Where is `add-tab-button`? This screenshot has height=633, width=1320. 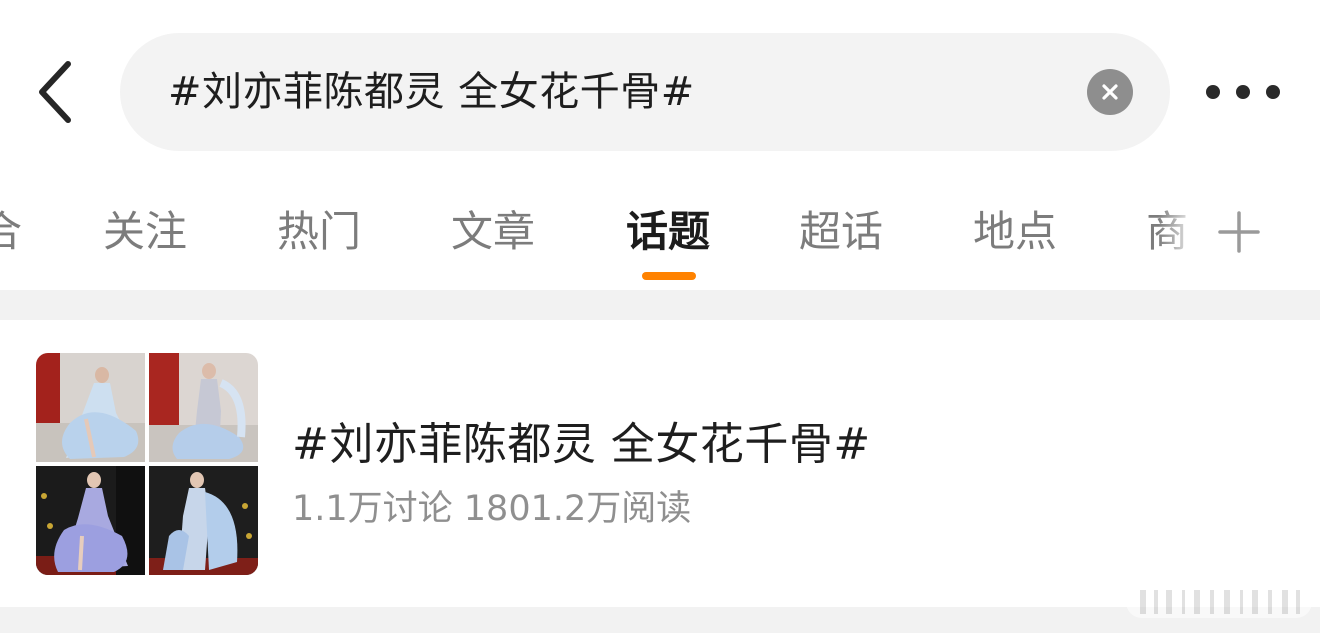
add-tab-button is located at coordinates (1239, 232).